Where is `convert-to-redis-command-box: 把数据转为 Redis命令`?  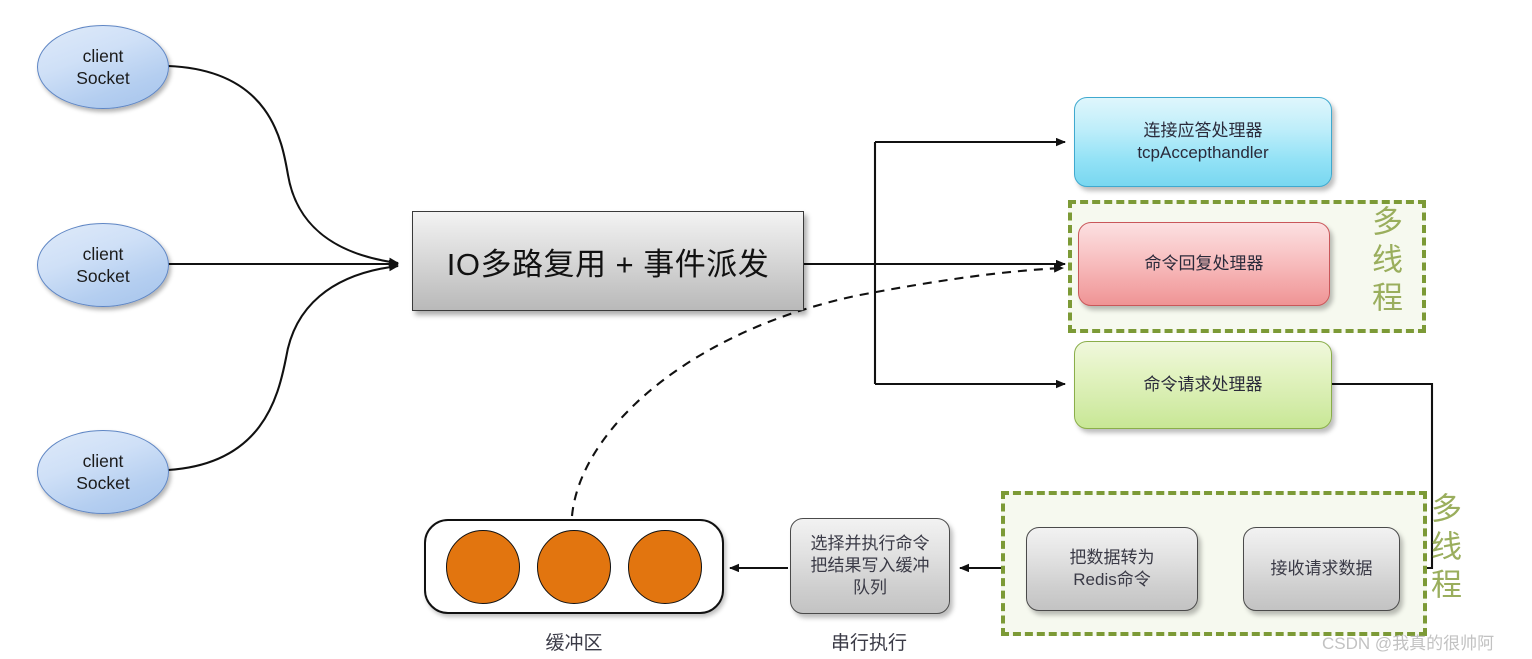 convert-to-redis-command-box: 把数据转为 Redis命令 is located at coordinates (1112, 569).